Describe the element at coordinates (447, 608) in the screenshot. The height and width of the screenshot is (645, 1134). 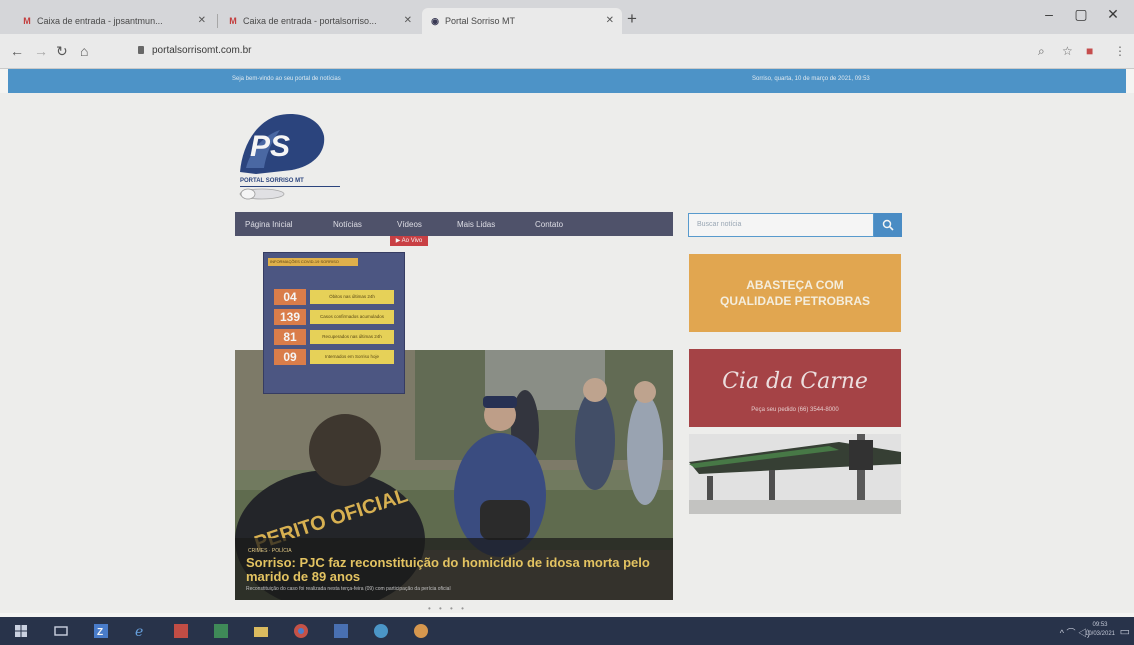
I see `carousel-dots: • • • •` at that location.